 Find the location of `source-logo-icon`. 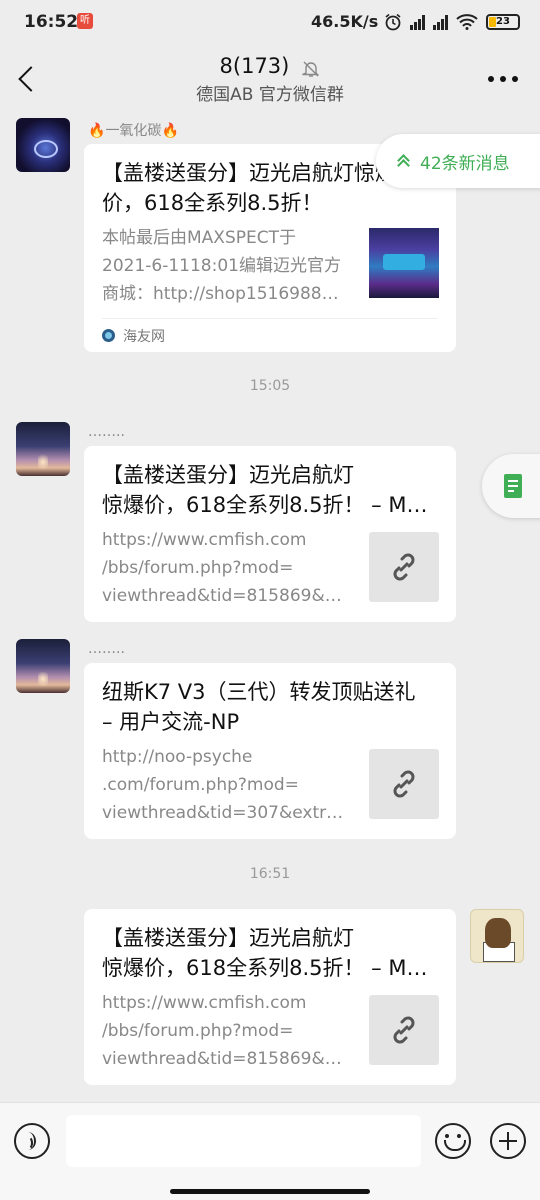

source-logo-icon is located at coordinates (108, 335).